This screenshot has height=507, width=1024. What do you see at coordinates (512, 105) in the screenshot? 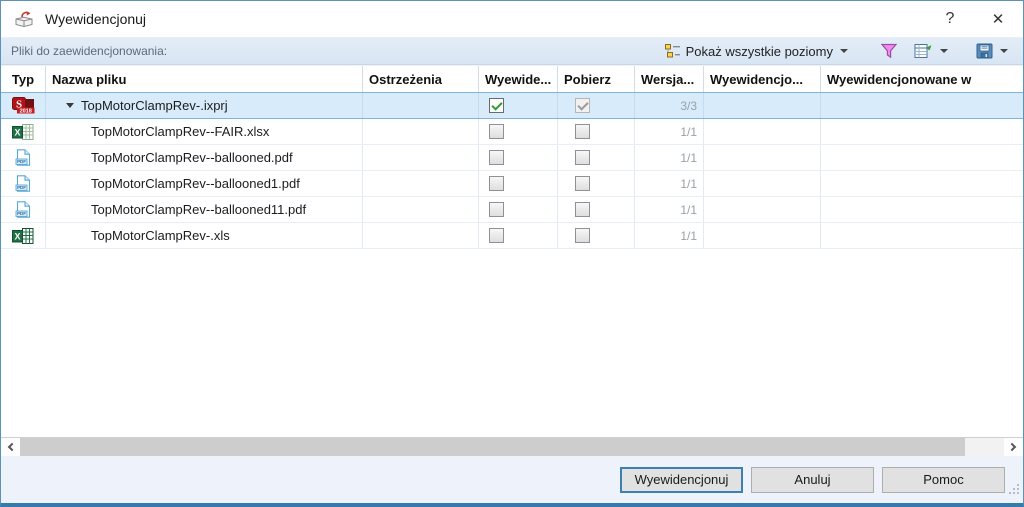
I see `table-row: S 2018 TopMotorClampRev-.ixprj 3/3` at bounding box center [512, 105].